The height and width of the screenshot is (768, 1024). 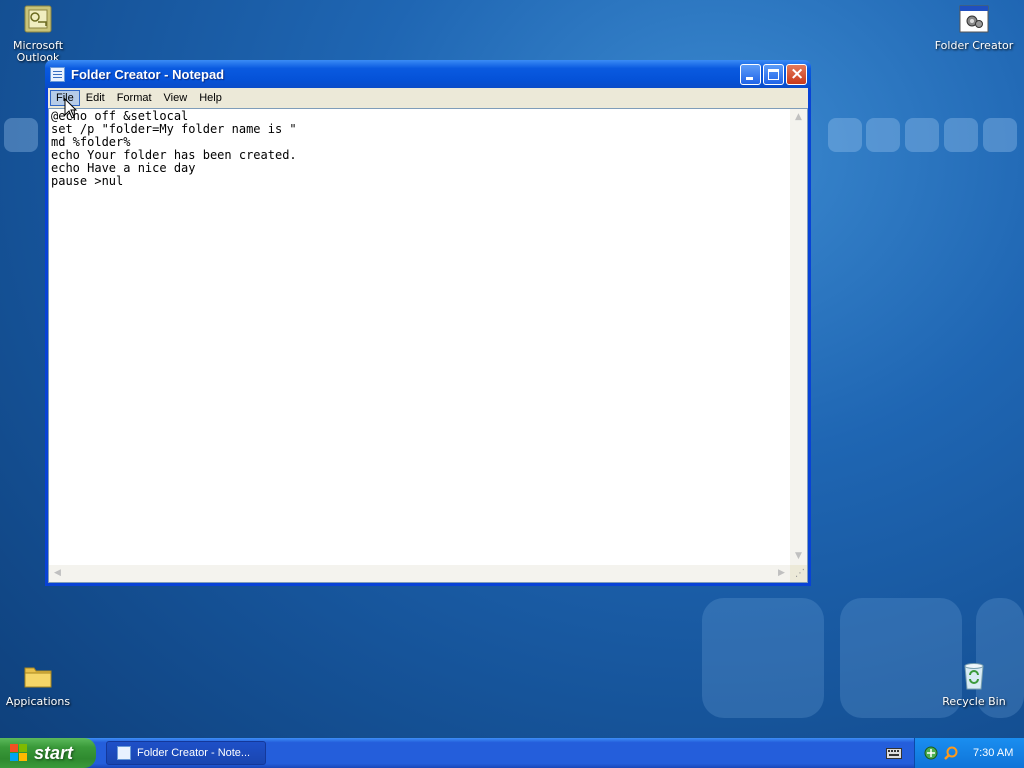 What do you see at coordinates (87, 181) in the screenshot?
I see `text-line: pause >nul` at bounding box center [87, 181].